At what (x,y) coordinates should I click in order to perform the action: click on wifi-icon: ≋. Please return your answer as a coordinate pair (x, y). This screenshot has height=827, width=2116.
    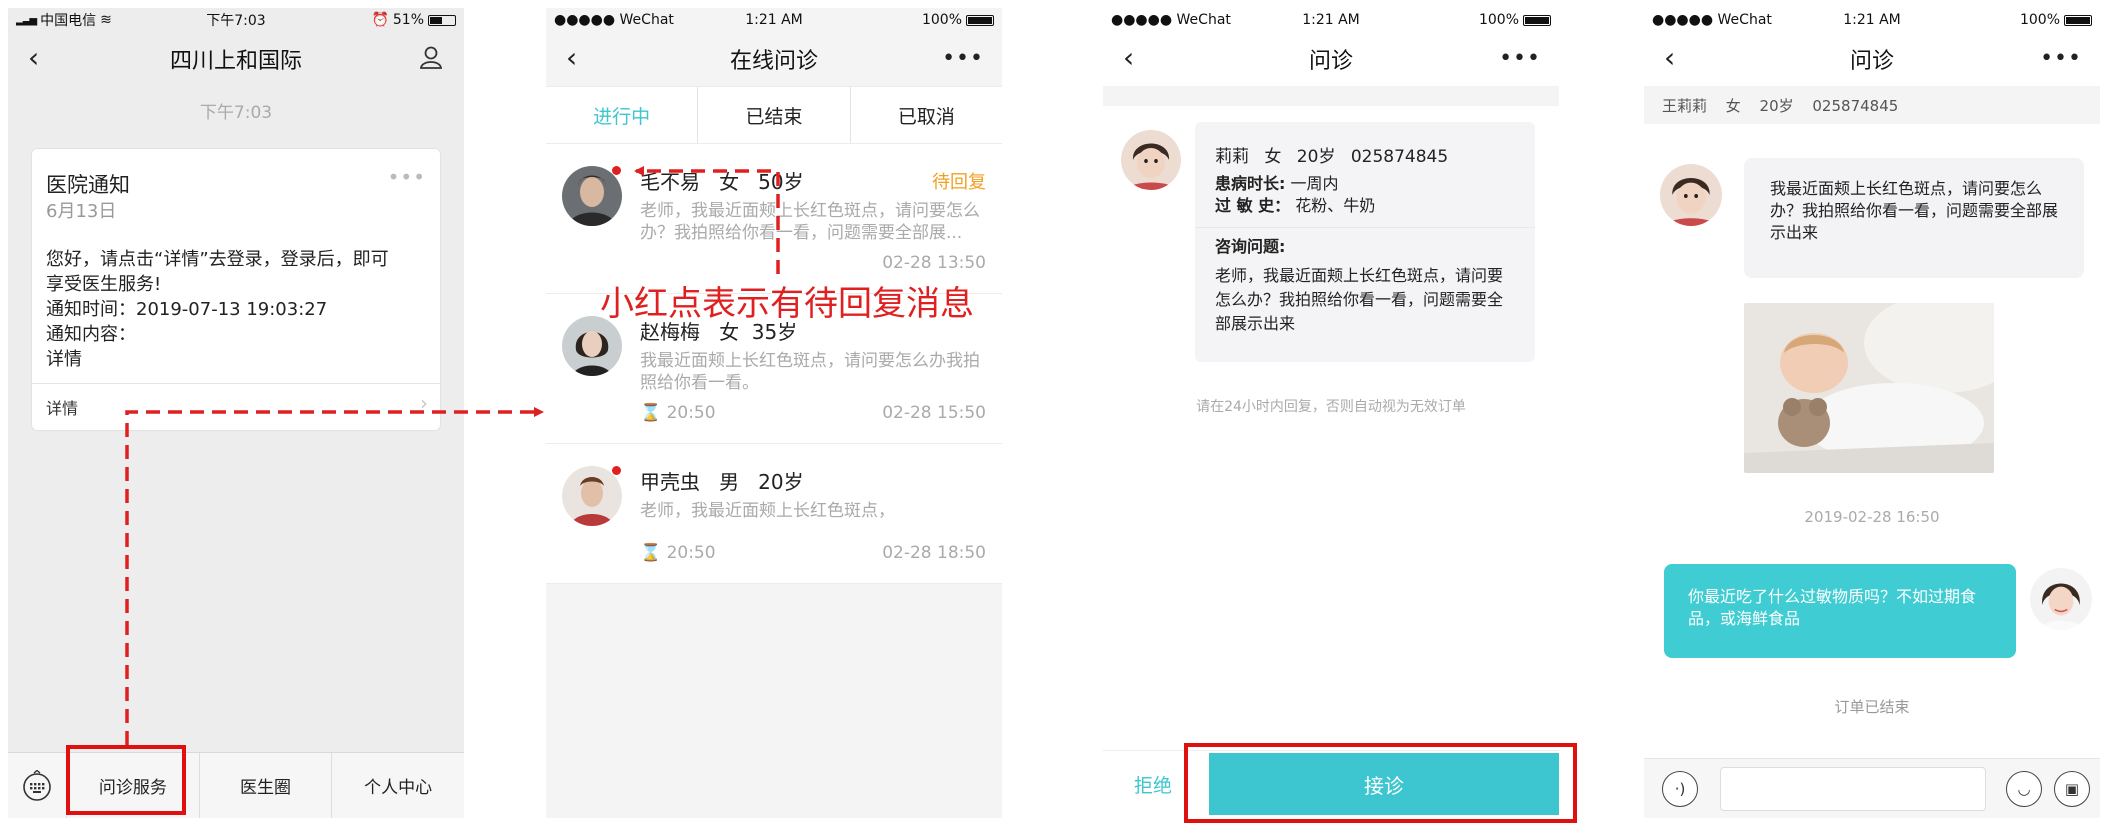
    Looking at the image, I should click on (106, 20).